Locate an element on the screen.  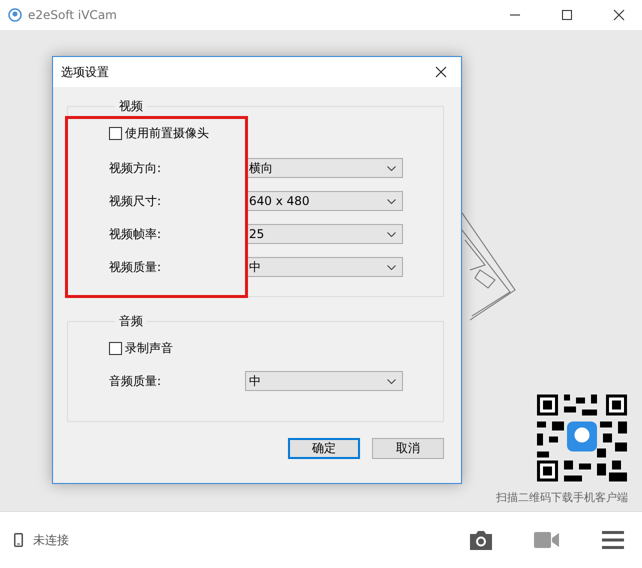
maximize-icon is located at coordinates (567, 15).